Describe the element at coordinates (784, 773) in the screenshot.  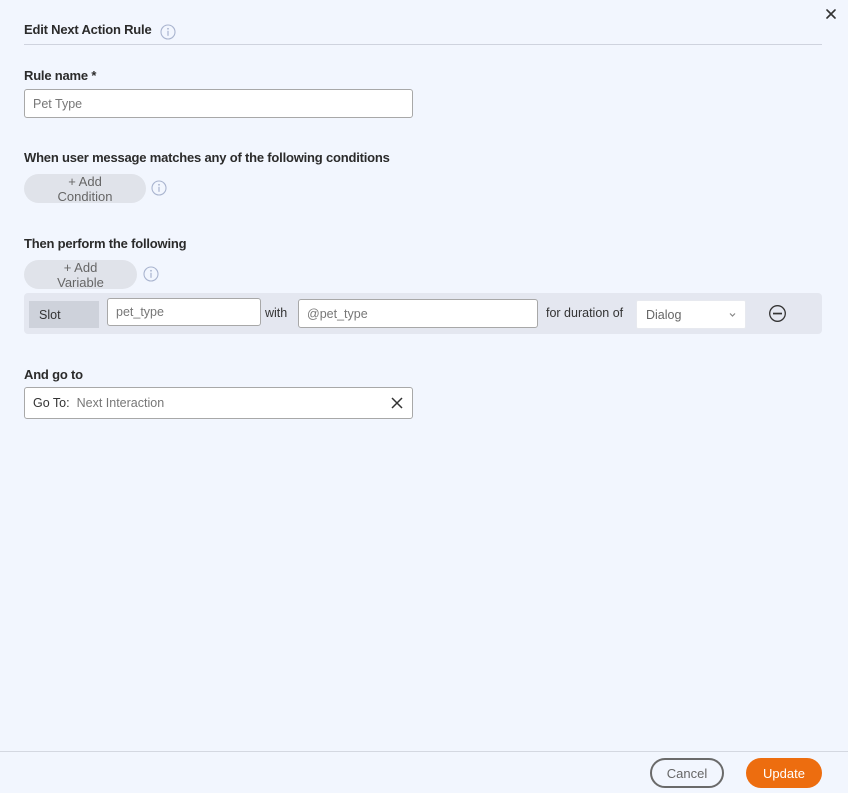
I see `update-button: Update` at that location.